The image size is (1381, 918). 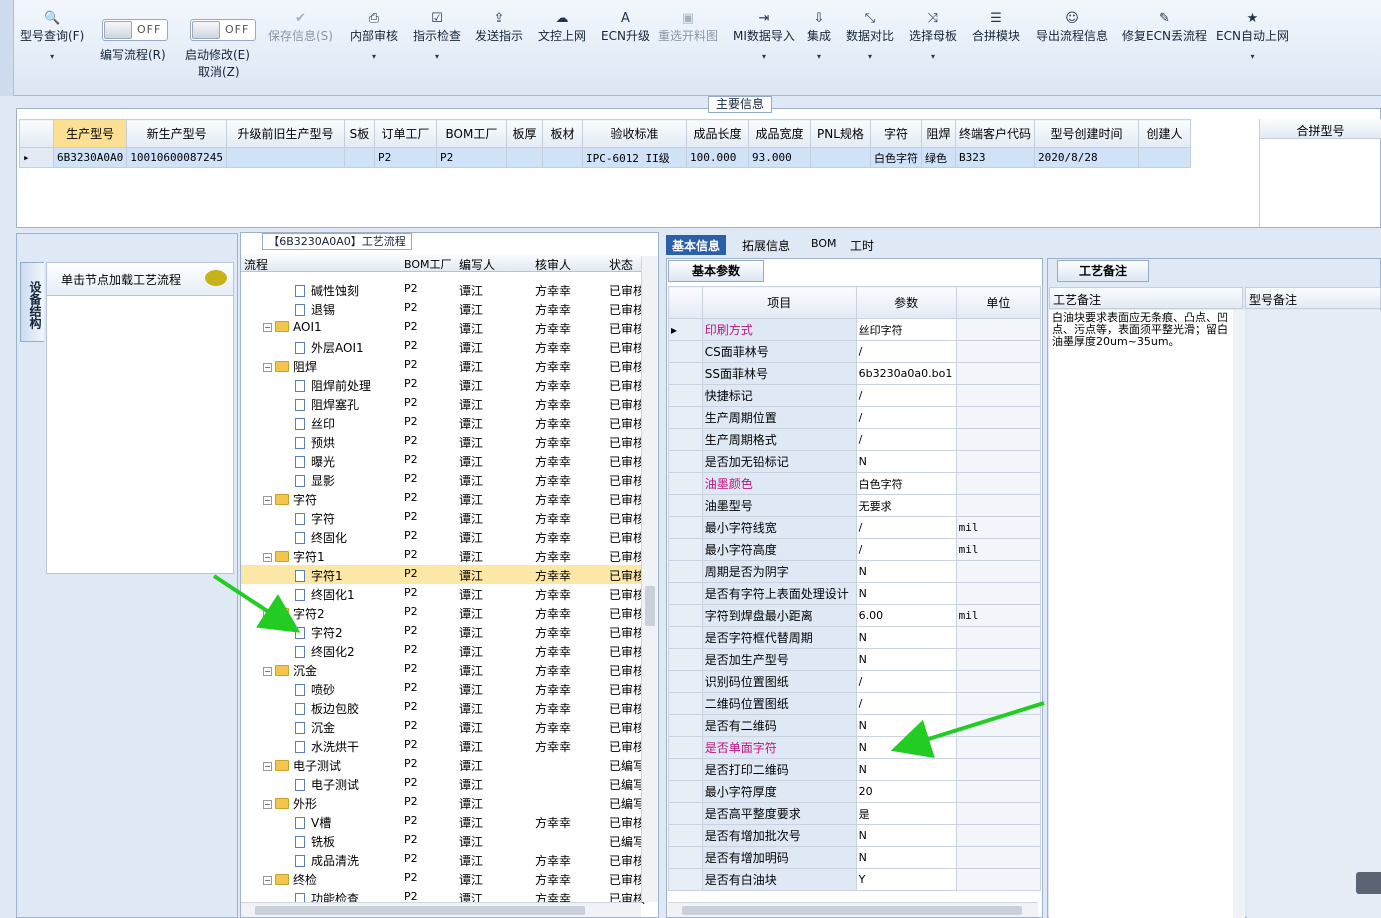 What do you see at coordinates (443, 403) in the screenshot?
I see `tree-row: 阻焊塞孔 P2 谭江 方幸幸 已审核` at bounding box center [443, 403].